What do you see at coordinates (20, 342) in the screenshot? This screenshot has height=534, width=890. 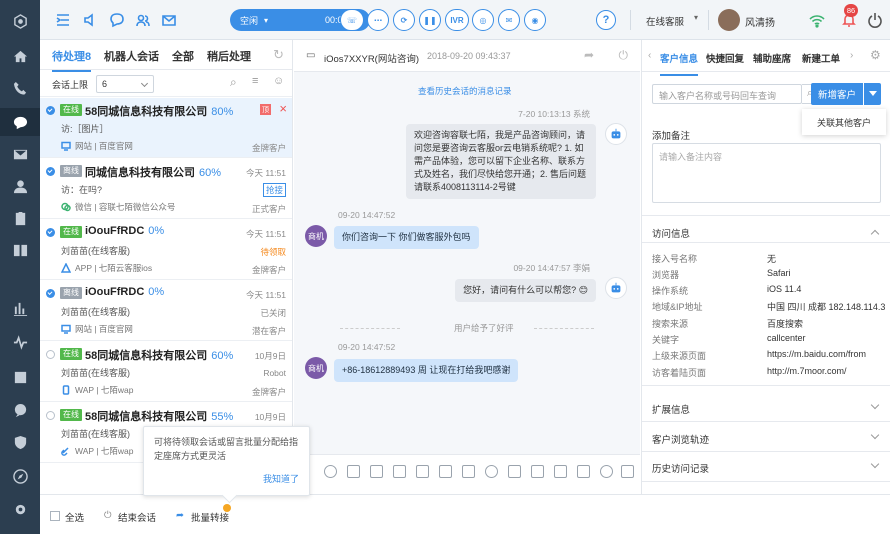 I see `pulse-icon` at bounding box center [20, 342].